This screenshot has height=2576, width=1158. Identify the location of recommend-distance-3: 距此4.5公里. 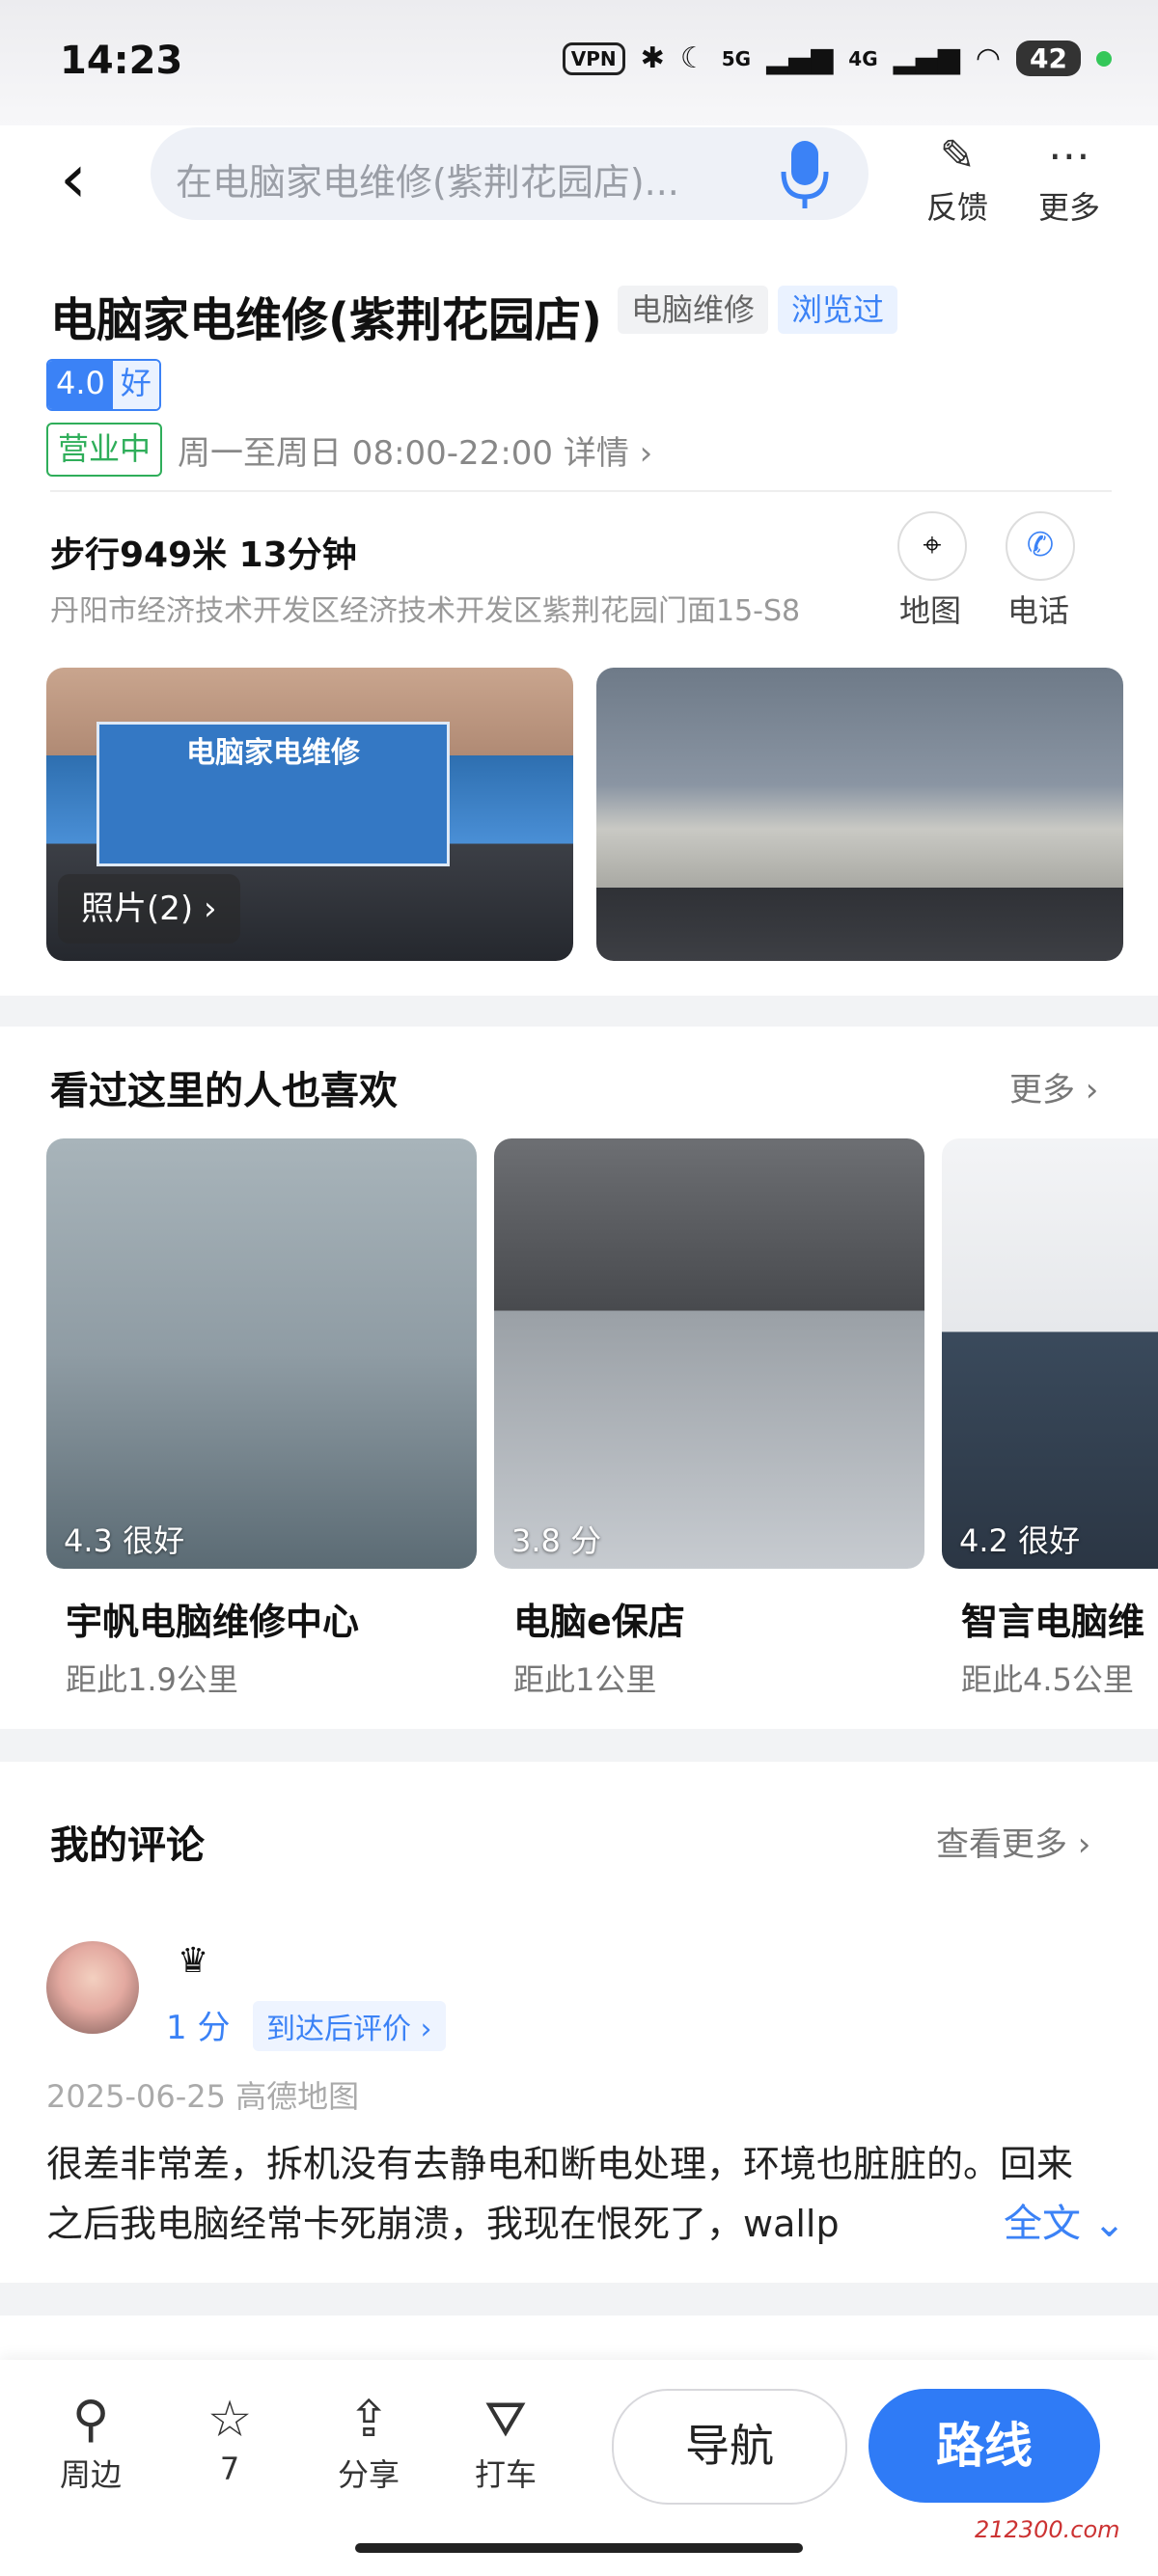
(1047, 1680).